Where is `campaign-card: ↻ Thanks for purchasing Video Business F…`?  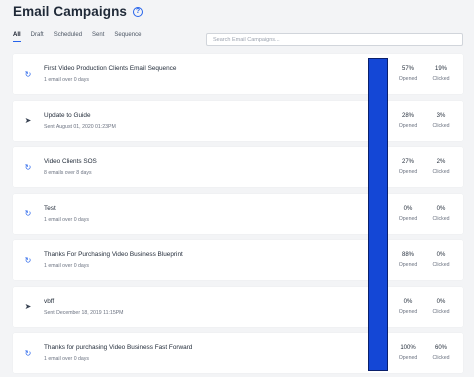 campaign-card: ↻ Thanks for purchasing Video Business F… is located at coordinates (238, 353).